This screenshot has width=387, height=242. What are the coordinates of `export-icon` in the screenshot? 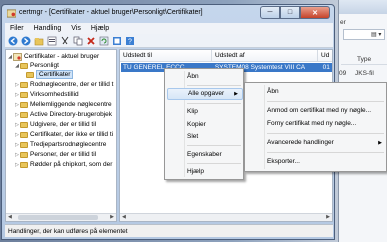 It's located at (117, 41).